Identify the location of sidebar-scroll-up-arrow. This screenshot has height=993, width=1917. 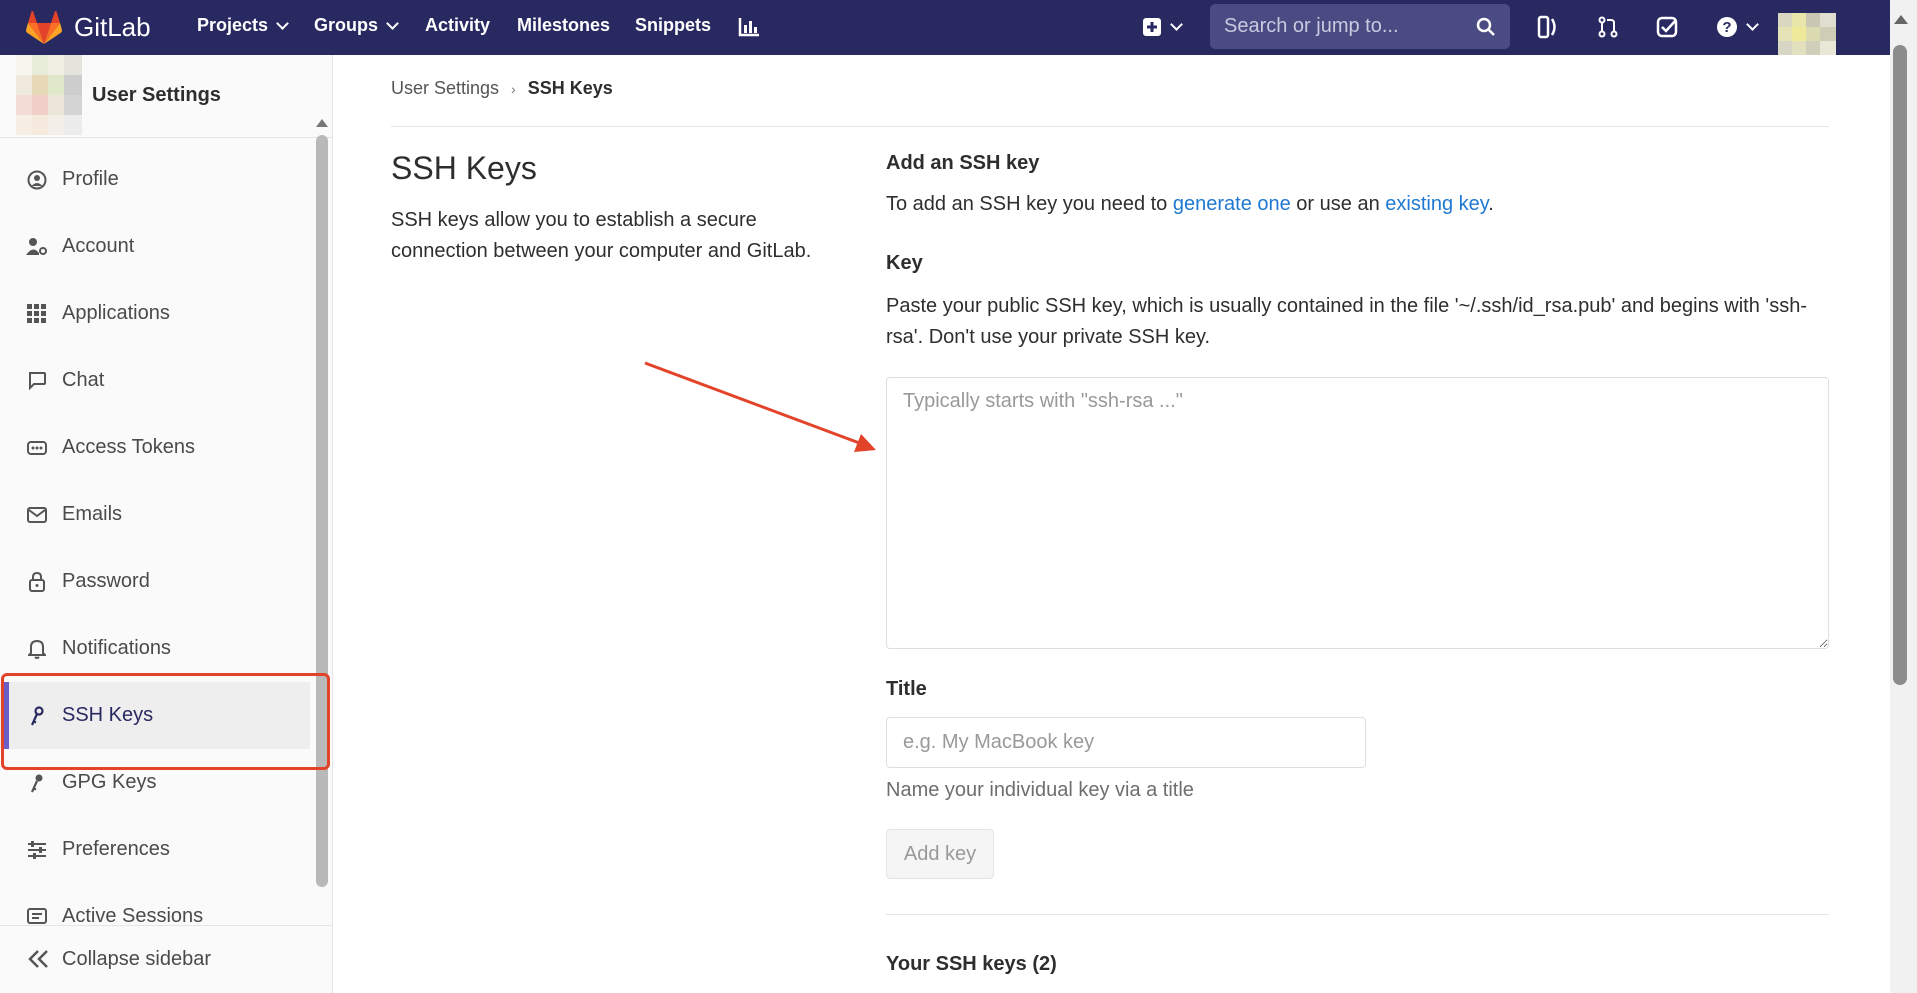
(322, 123).